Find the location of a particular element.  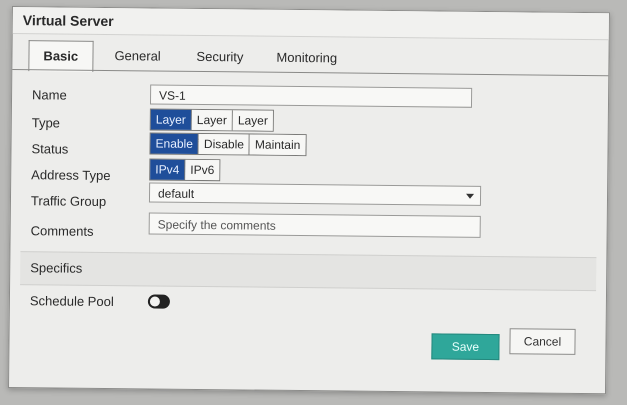

name-input: VS-1 is located at coordinates (311, 96).